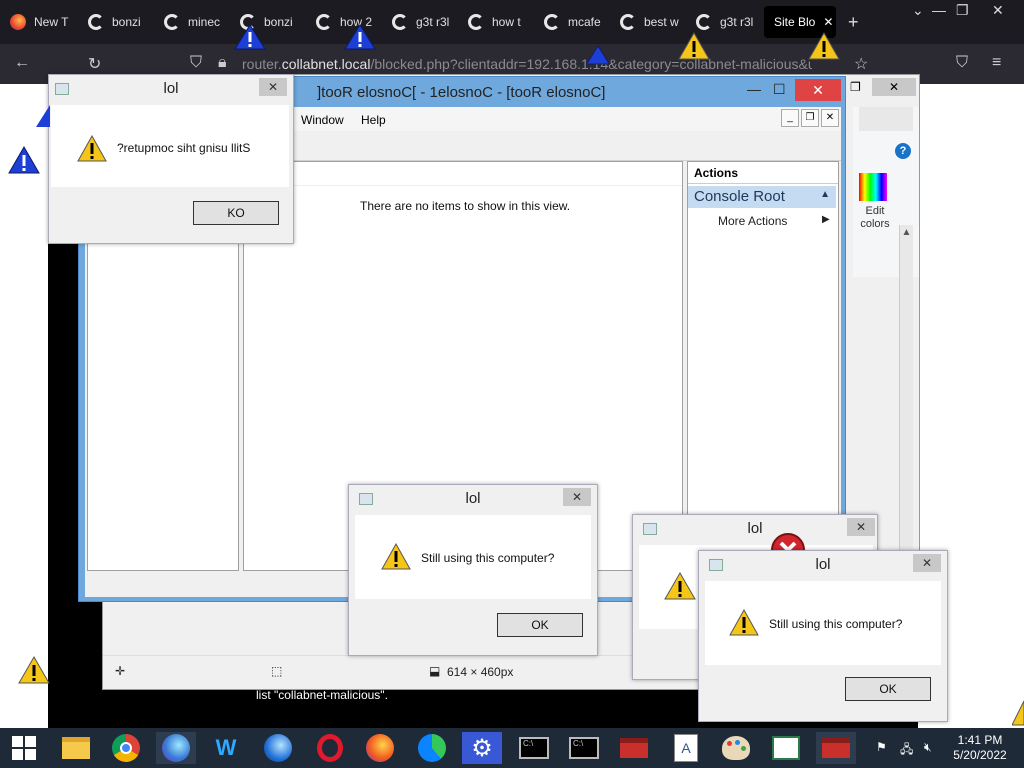 The image size is (1024, 768). I want to click on menu-window: Window, so click(322, 120).